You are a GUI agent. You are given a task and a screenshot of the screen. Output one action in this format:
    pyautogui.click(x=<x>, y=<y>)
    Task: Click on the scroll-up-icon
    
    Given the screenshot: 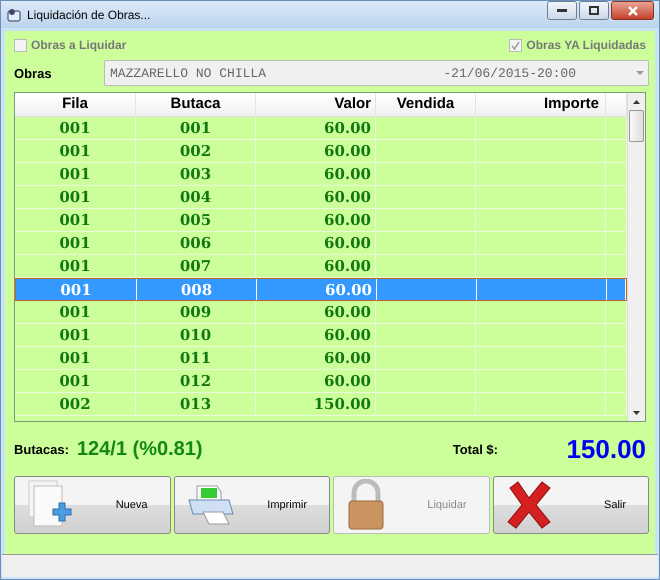 What is the action you would take?
    pyautogui.click(x=636, y=102)
    